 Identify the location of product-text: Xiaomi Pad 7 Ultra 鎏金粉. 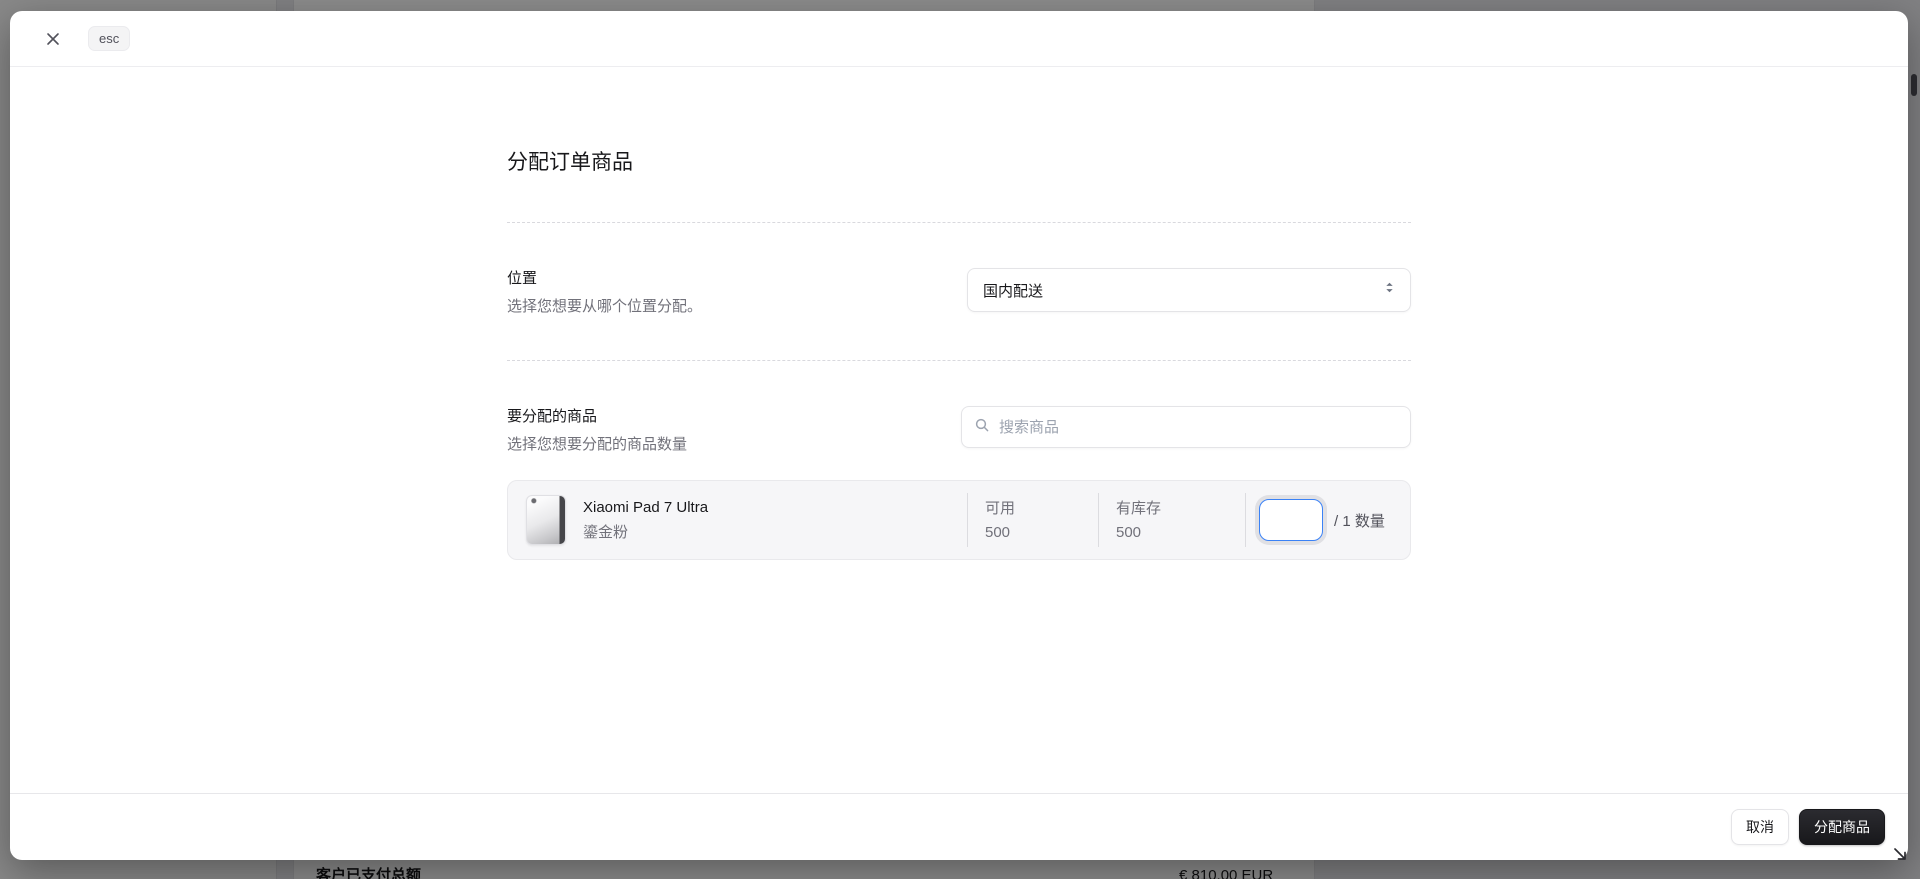
(645, 520).